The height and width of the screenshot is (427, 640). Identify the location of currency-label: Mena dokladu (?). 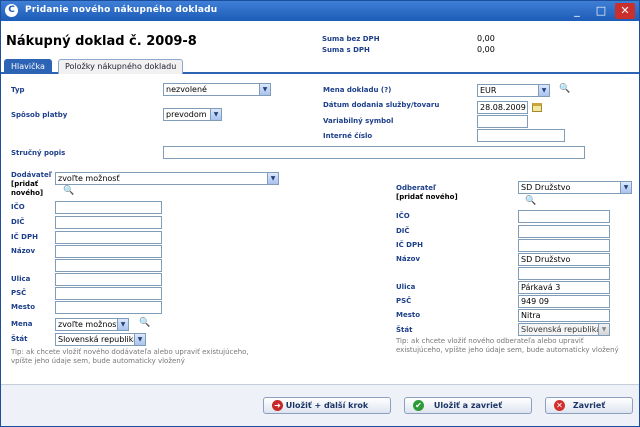
(357, 90).